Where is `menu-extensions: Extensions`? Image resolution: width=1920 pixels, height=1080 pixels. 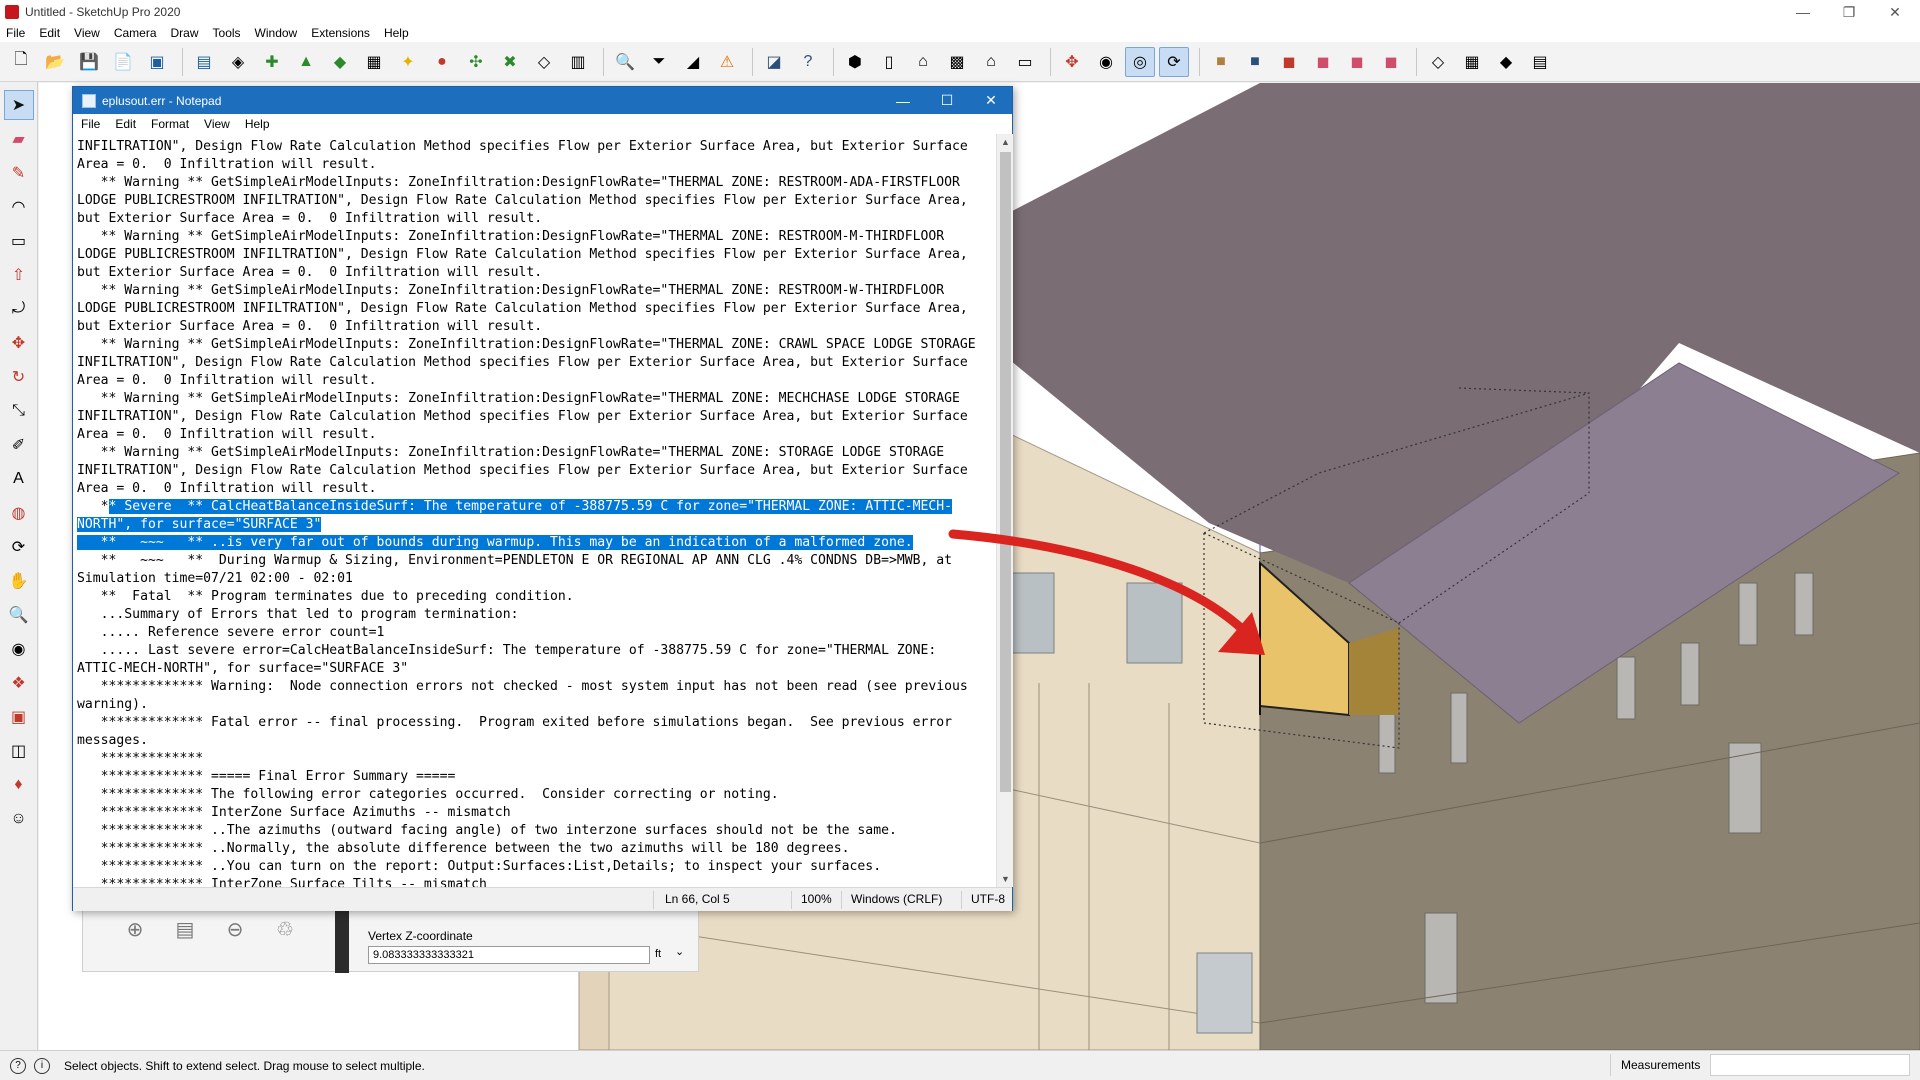
menu-extensions: Extensions is located at coordinates (340, 33).